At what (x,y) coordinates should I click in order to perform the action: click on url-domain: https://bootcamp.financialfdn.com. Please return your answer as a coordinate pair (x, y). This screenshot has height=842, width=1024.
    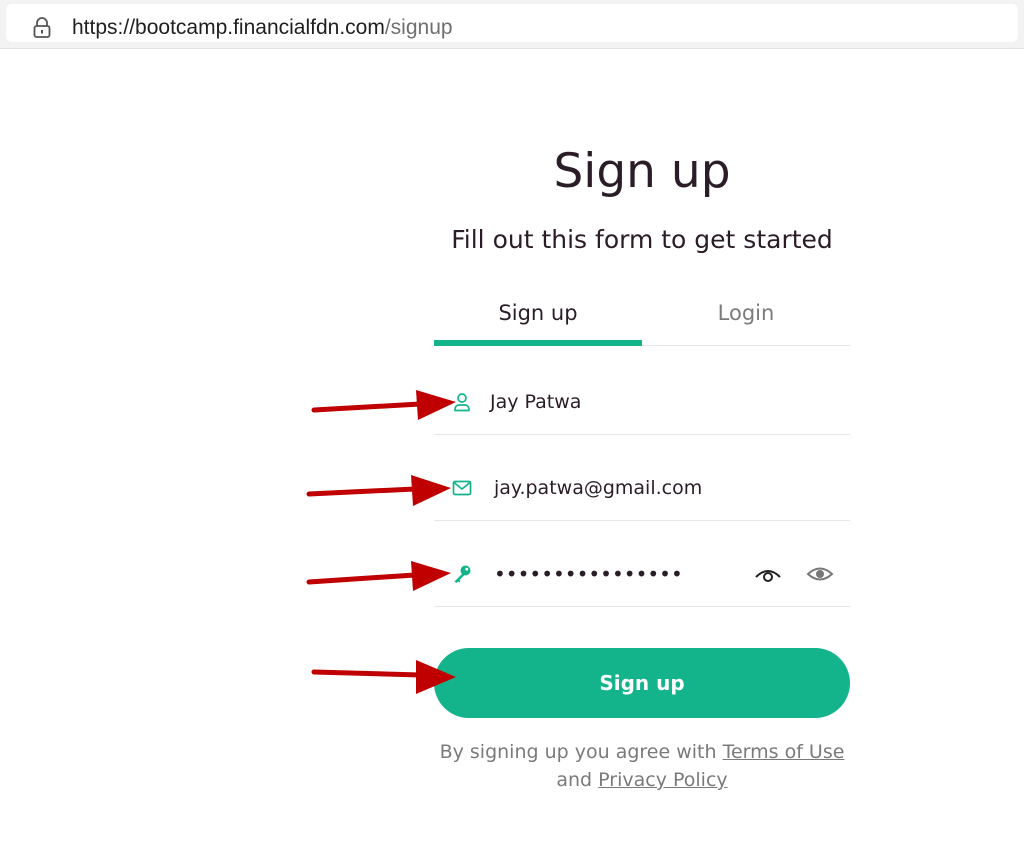
    Looking at the image, I should click on (228, 27).